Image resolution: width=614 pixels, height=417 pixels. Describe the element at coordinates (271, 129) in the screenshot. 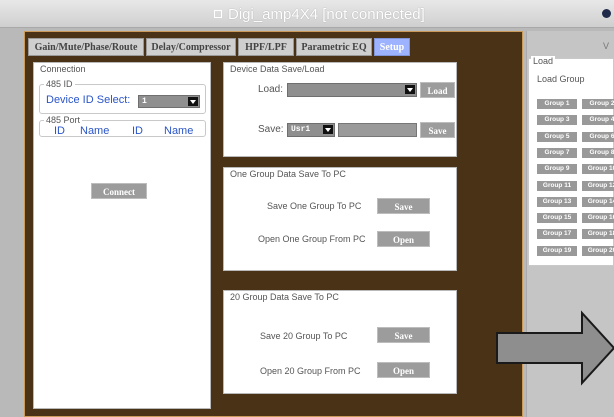

I see `save-label: Save:` at that location.